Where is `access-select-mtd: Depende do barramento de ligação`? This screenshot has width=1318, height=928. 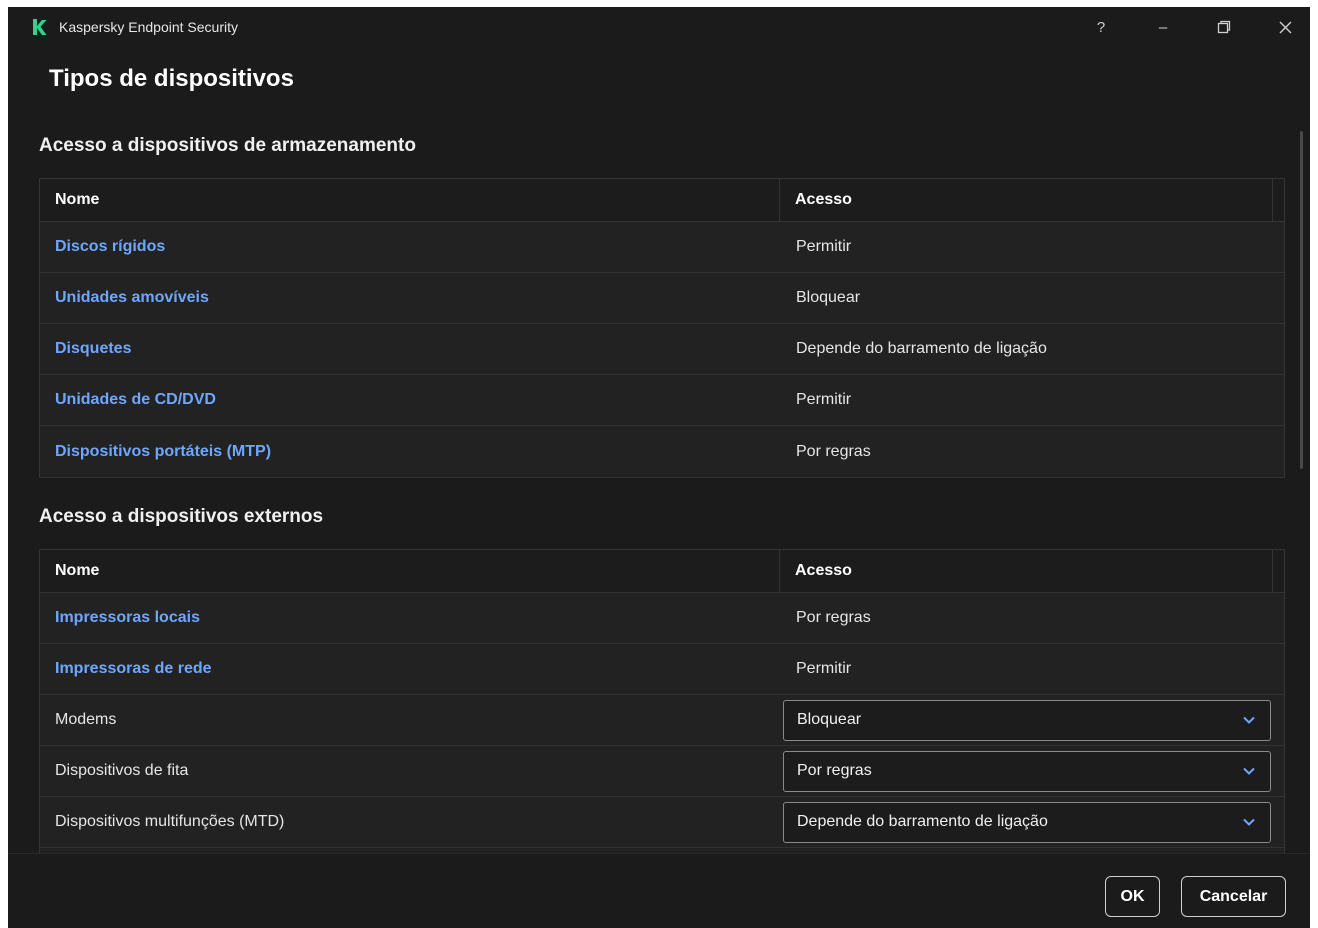 access-select-mtd: Depende do barramento de ligação is located at coordinates (1027, 822).